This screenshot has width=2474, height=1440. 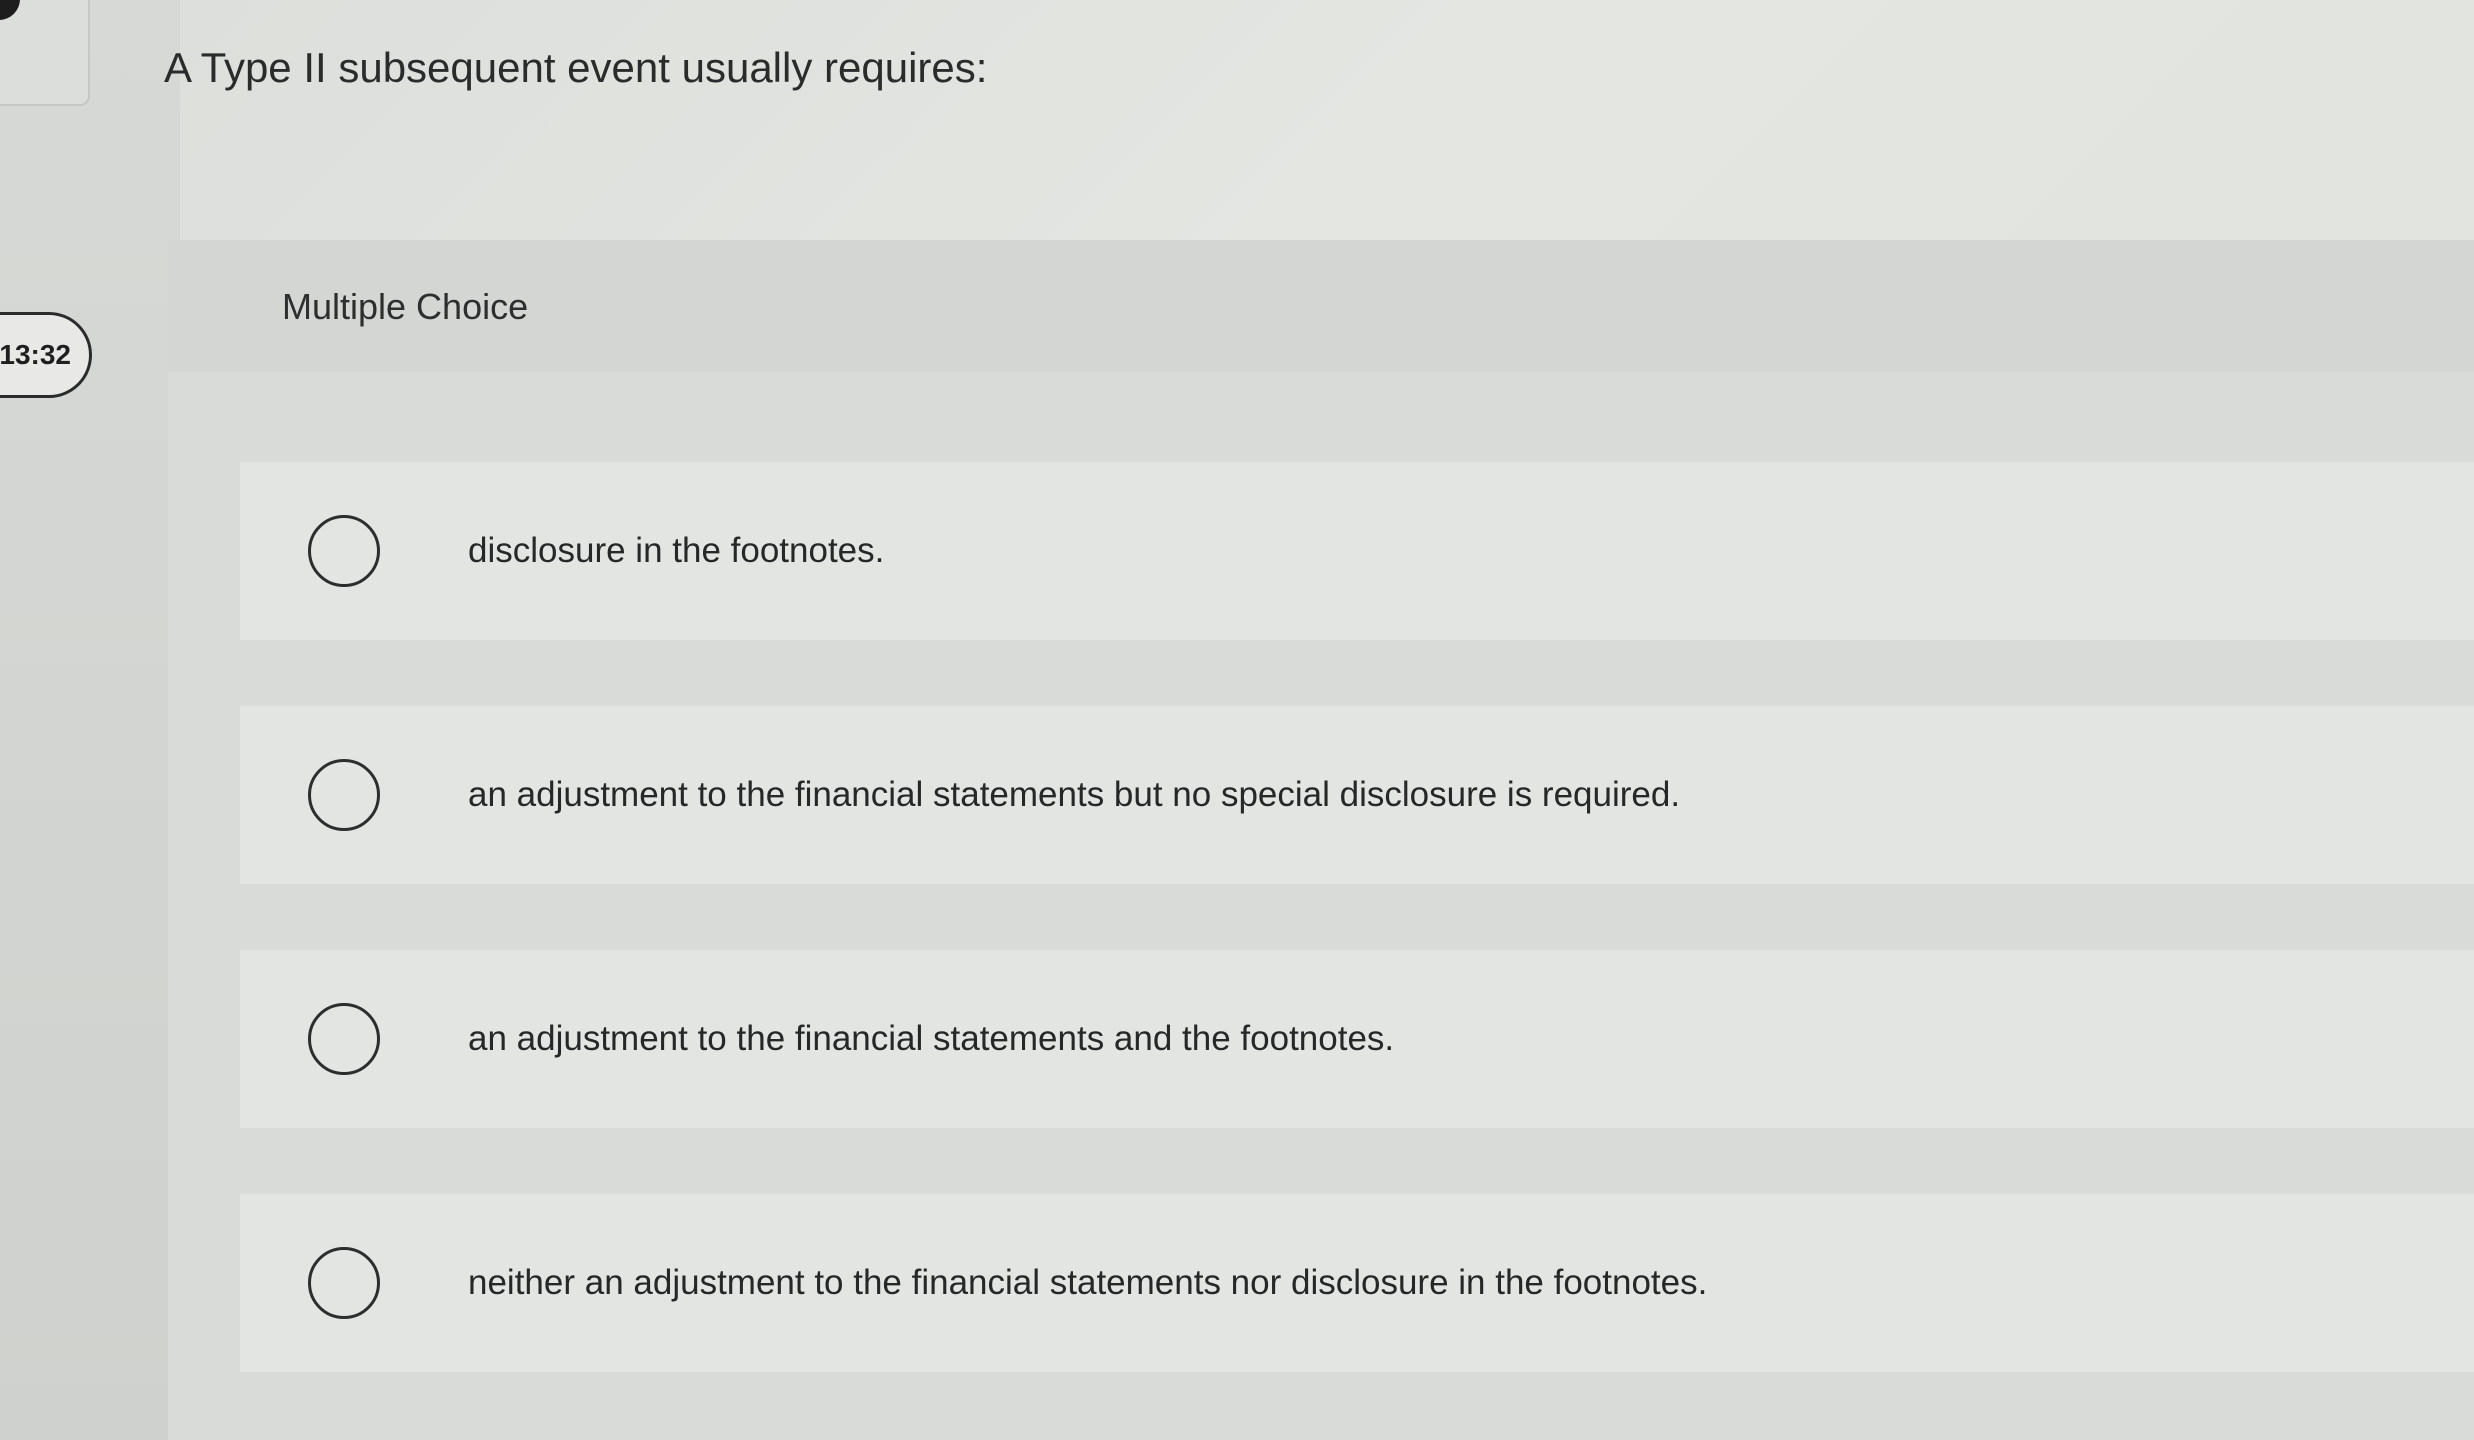 What do you see at coordinates (46, 355) in the screenshot?
I see `timer-badge: 13:32` at bounding box center [46, 355].